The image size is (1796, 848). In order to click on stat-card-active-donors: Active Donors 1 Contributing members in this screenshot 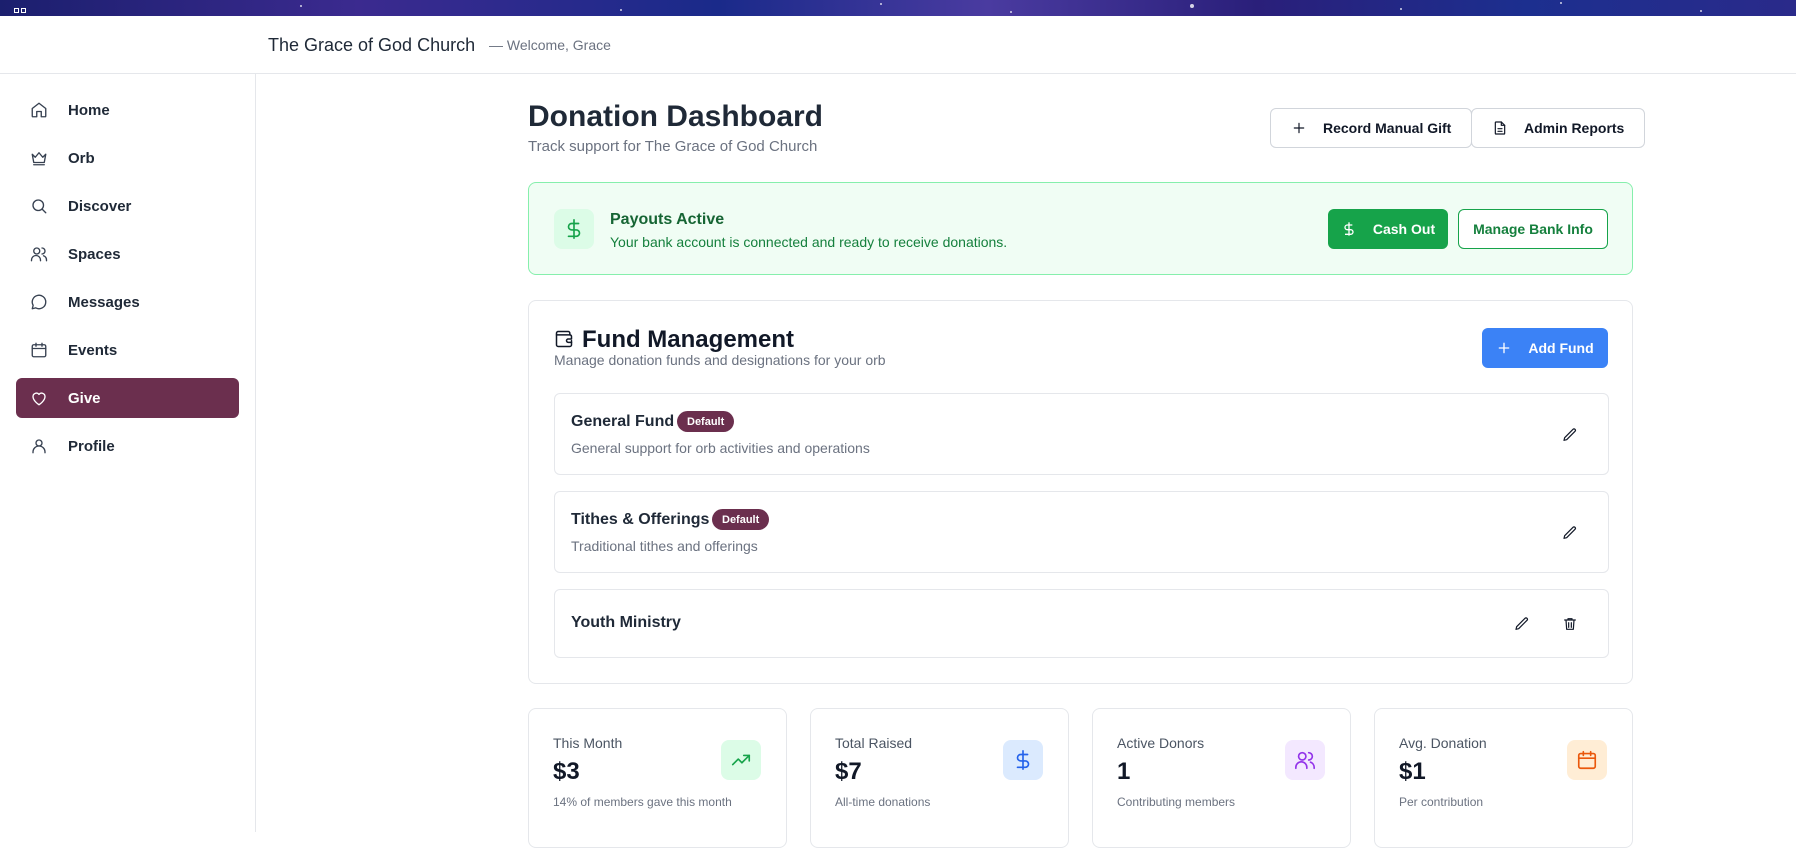, I will do `click(1221, 778)`.